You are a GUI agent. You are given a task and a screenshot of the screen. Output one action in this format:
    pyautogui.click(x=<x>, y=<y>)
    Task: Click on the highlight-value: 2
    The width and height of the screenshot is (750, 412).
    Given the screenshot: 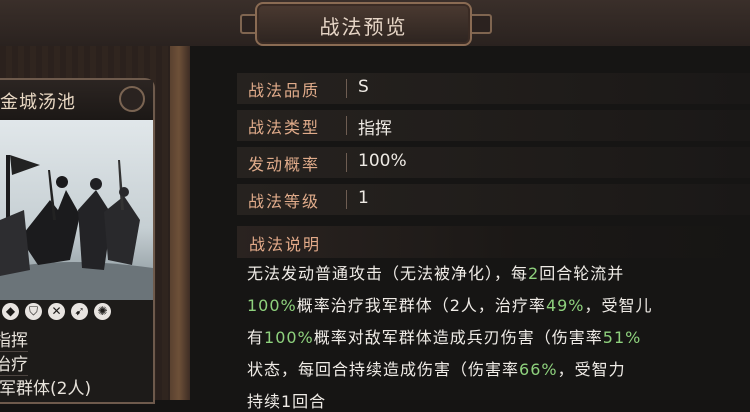 What is the action you would take?
    pyautogui.click(x=534, y=273)
    